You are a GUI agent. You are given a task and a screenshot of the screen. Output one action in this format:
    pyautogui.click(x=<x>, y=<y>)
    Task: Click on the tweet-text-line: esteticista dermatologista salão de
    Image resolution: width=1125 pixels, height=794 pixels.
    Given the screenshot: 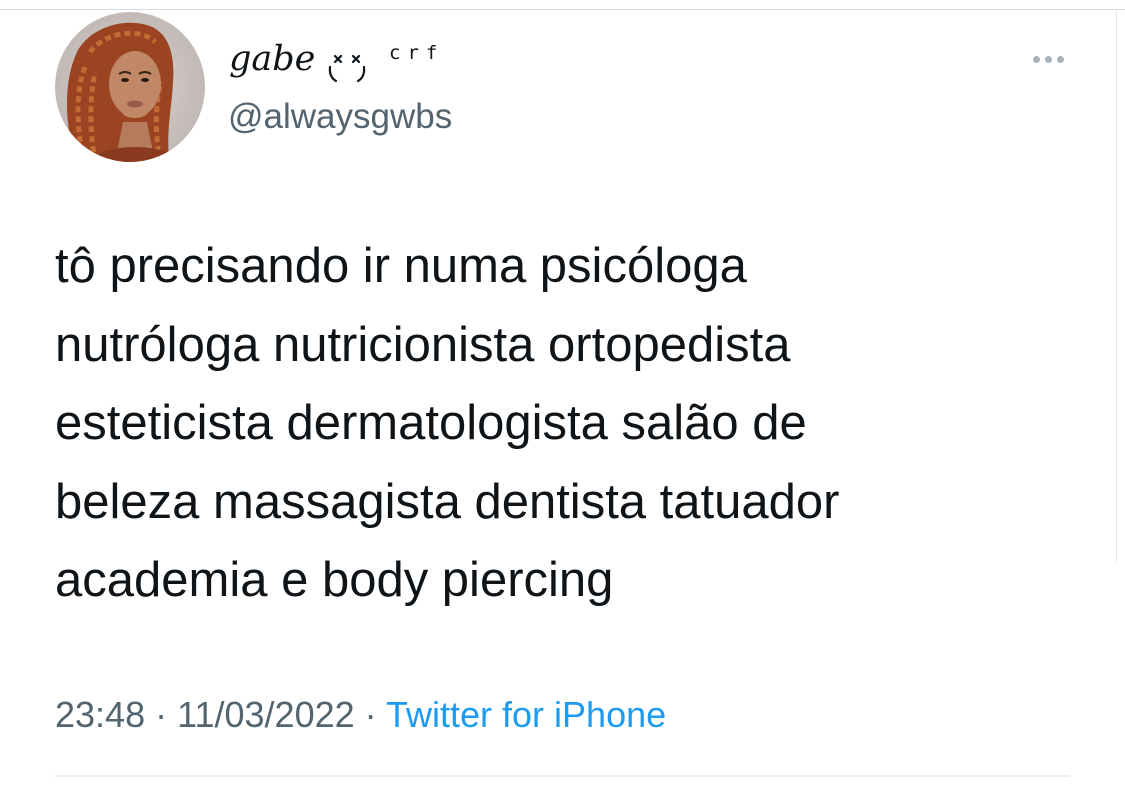 What is the action you would take?
    pyautogui.click(x=431, y=423)
    